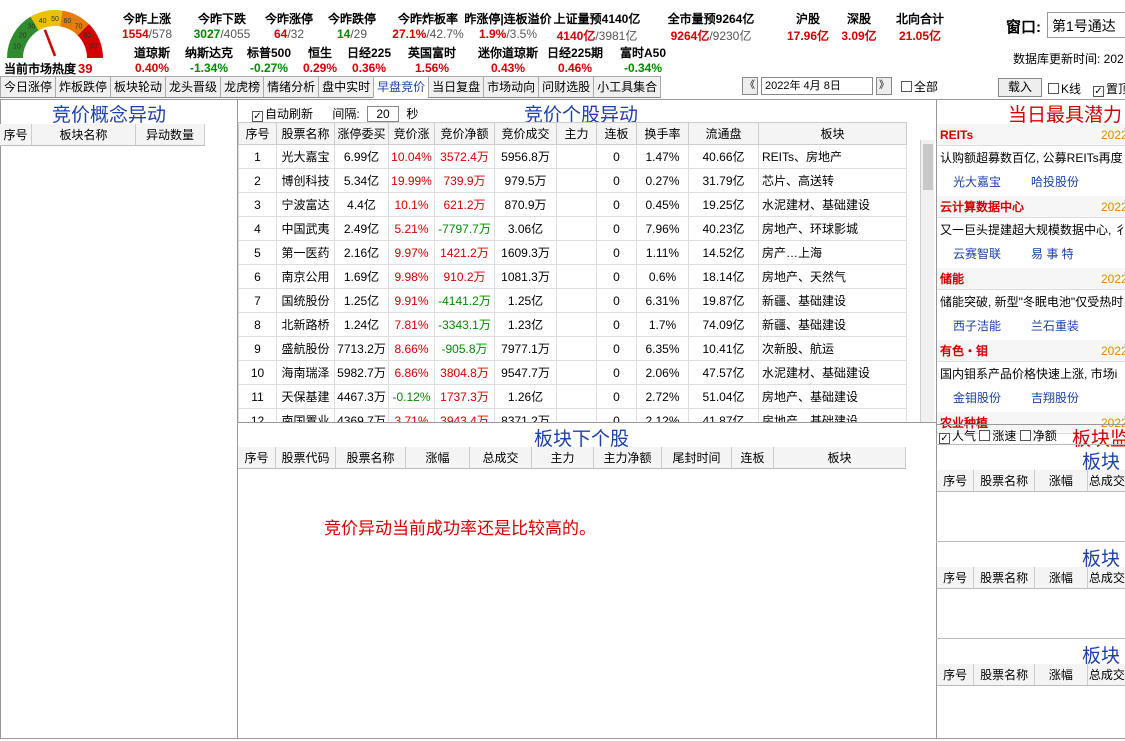 The image size is (1125, 741). I want to click on column-header: 换手率, so click(662, 133).